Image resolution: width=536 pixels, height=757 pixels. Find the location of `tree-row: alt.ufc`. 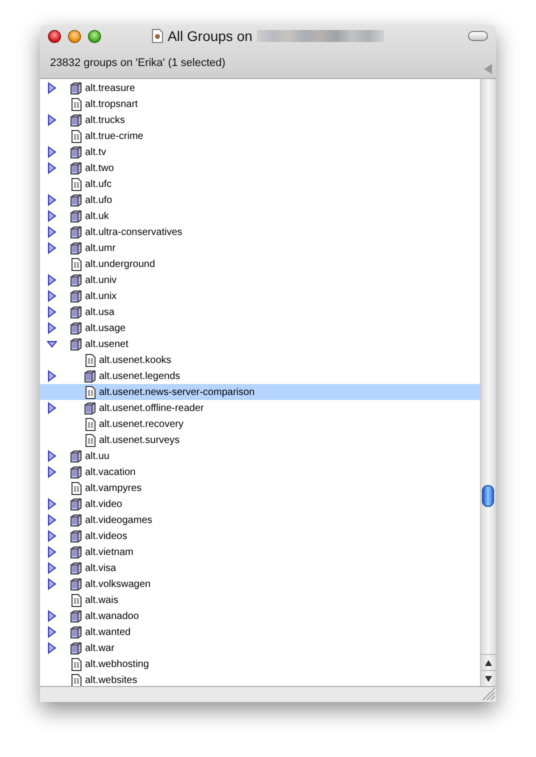

tree-row: alt.ufc is located at coordinates (260, 184).